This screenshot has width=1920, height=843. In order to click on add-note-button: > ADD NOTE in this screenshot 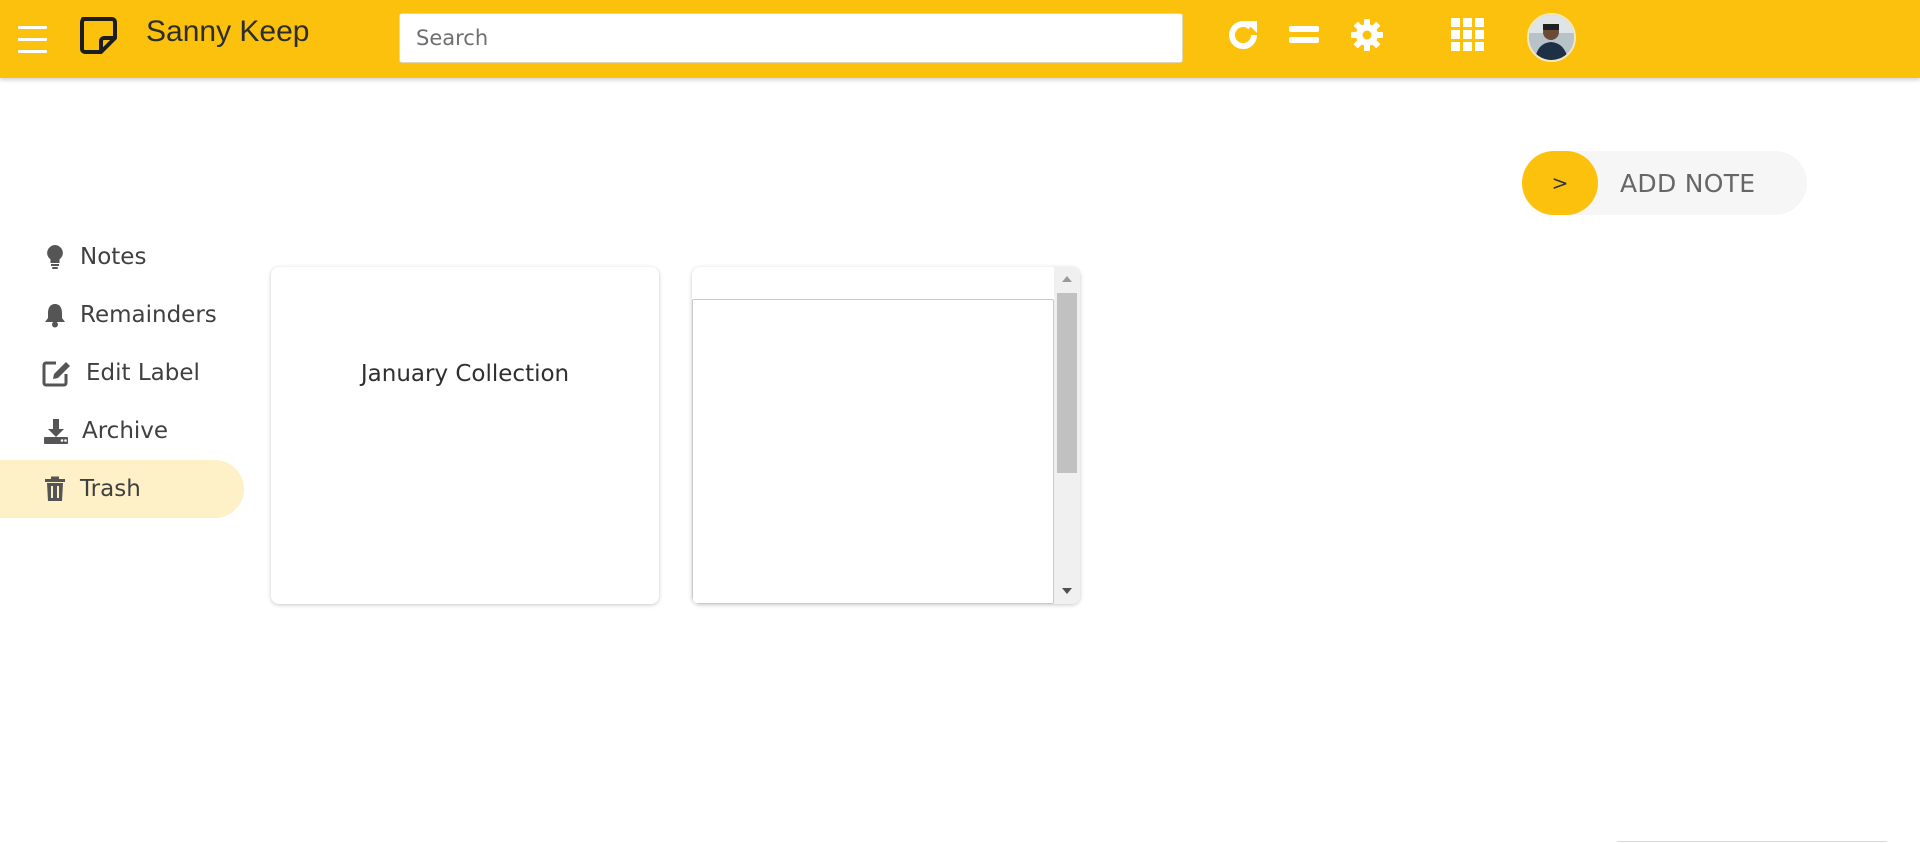, I will do `click(1664, 183)`.